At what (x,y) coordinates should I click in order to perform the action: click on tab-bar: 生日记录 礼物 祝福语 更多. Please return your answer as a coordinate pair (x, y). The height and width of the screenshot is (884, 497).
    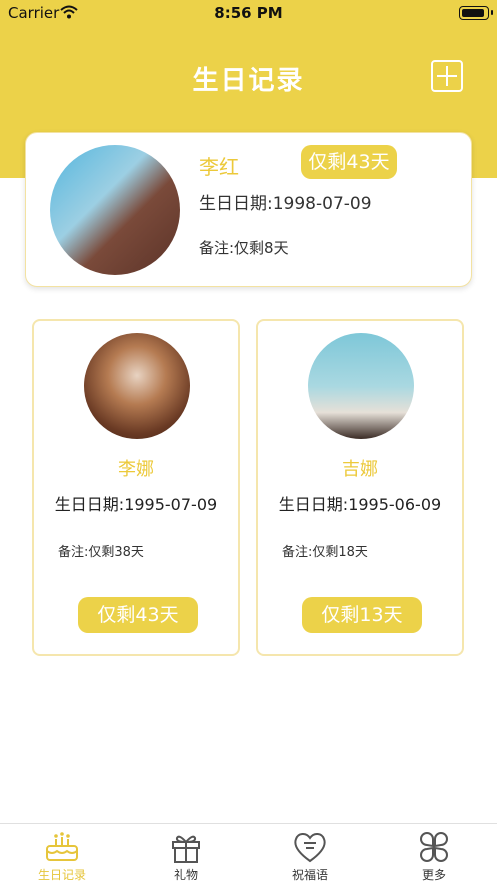
    Looking at the image, I should click on (248, 853).